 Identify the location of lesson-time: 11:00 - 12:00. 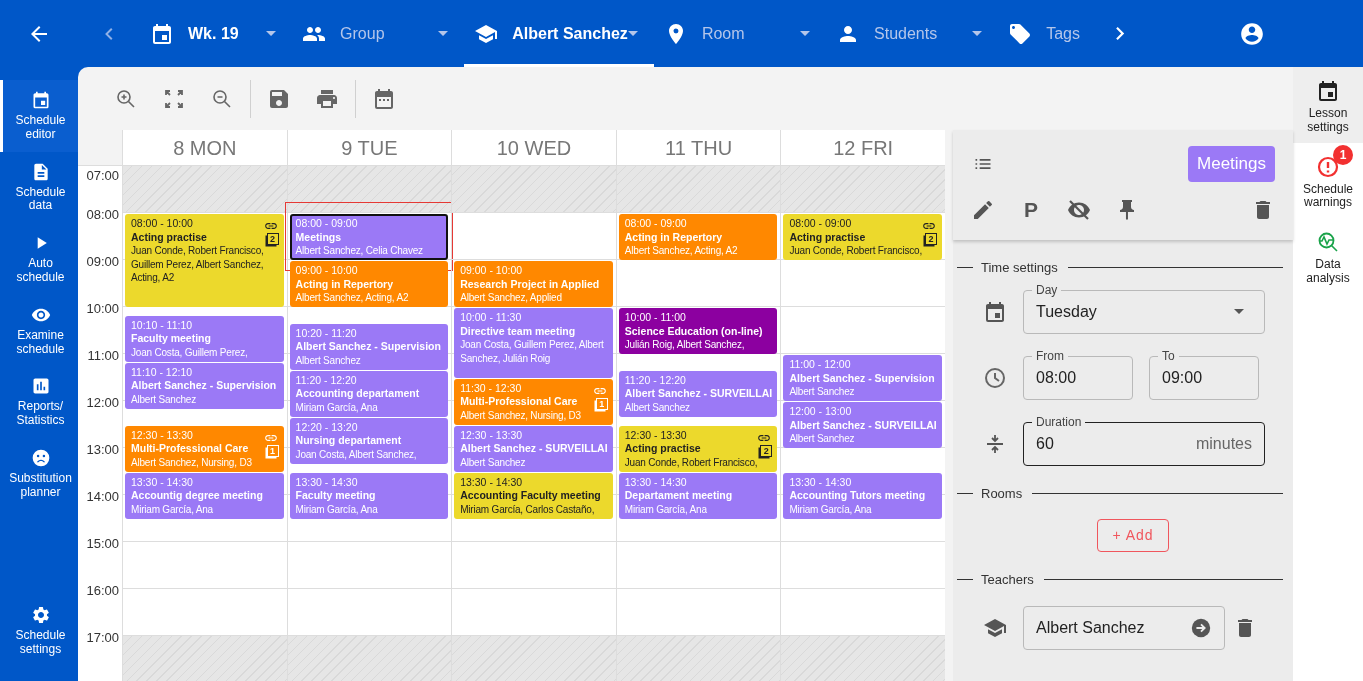
(820, 365).